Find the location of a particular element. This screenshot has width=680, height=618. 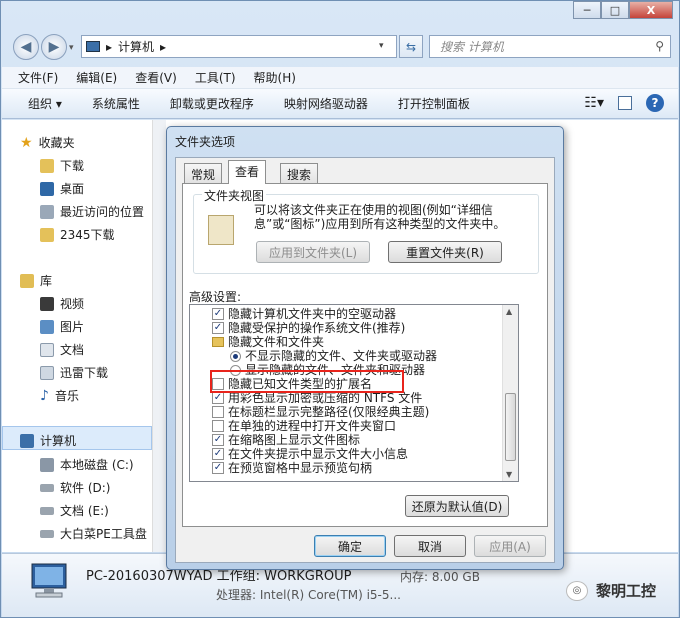

refresh-button: ⇆ is located at coordinates (411, 46).